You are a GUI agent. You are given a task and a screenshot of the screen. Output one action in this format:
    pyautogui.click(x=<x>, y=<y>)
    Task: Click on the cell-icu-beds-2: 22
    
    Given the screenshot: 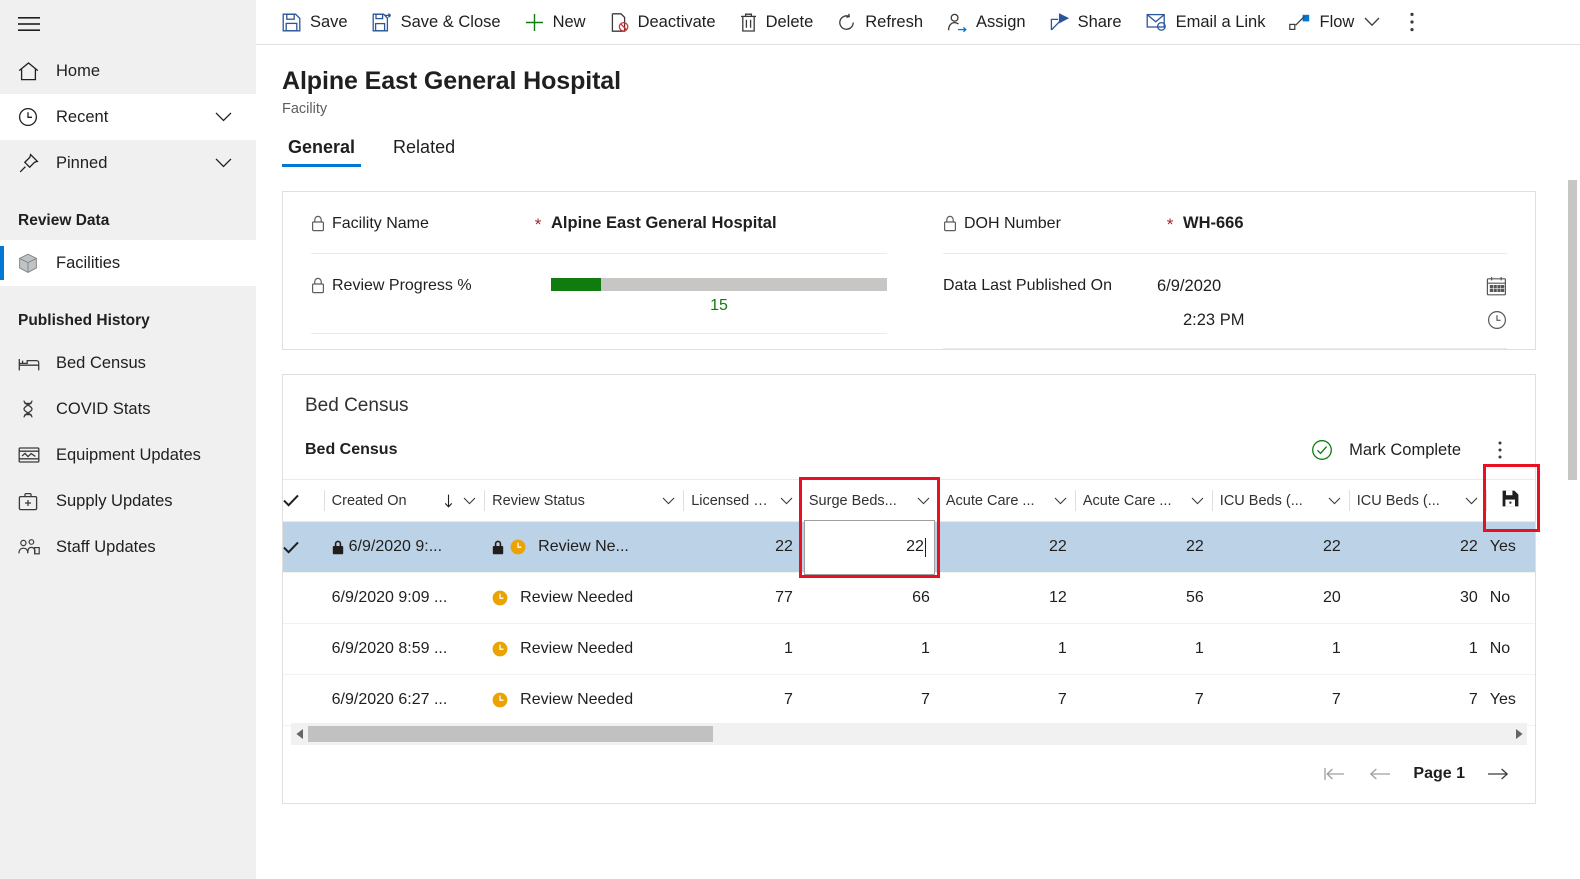 What is the action you would take?
    pyautogui.click(x=1417, y=547)
    